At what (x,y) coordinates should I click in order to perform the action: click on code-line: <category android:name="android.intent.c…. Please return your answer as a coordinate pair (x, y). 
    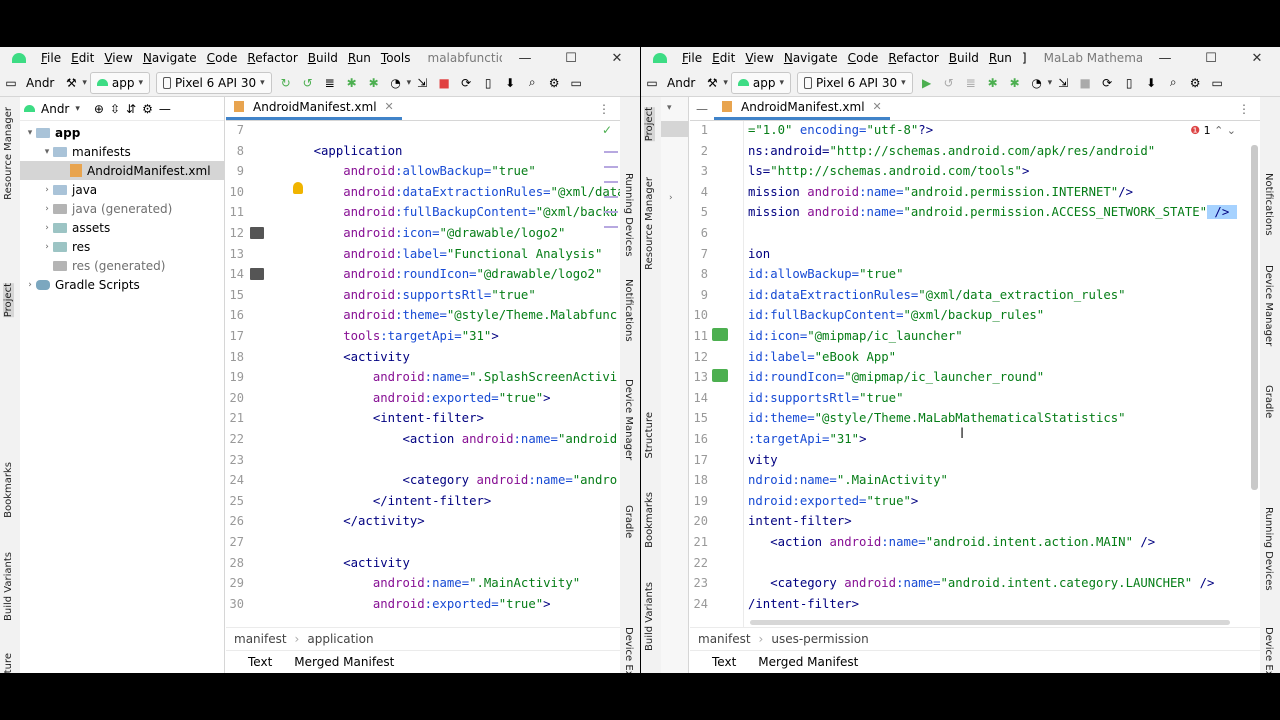
    Looking at the image, I should click on (981, 583).